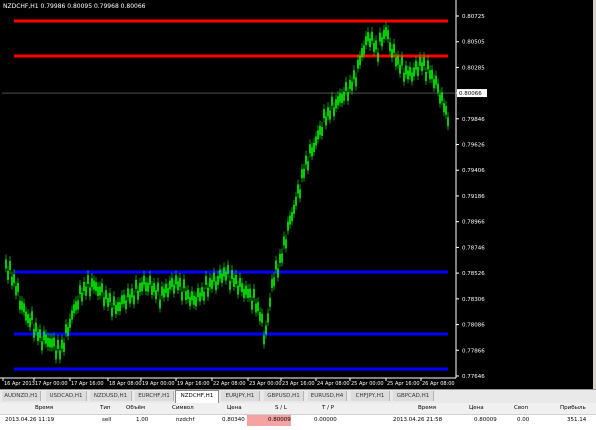 This screenshot has height=430, width=596. What do you see at coordinates (111, 396) in the screenshot?
I see `tab-nzdusd: NZDUSD,H1` at bounding box center [111, 396].